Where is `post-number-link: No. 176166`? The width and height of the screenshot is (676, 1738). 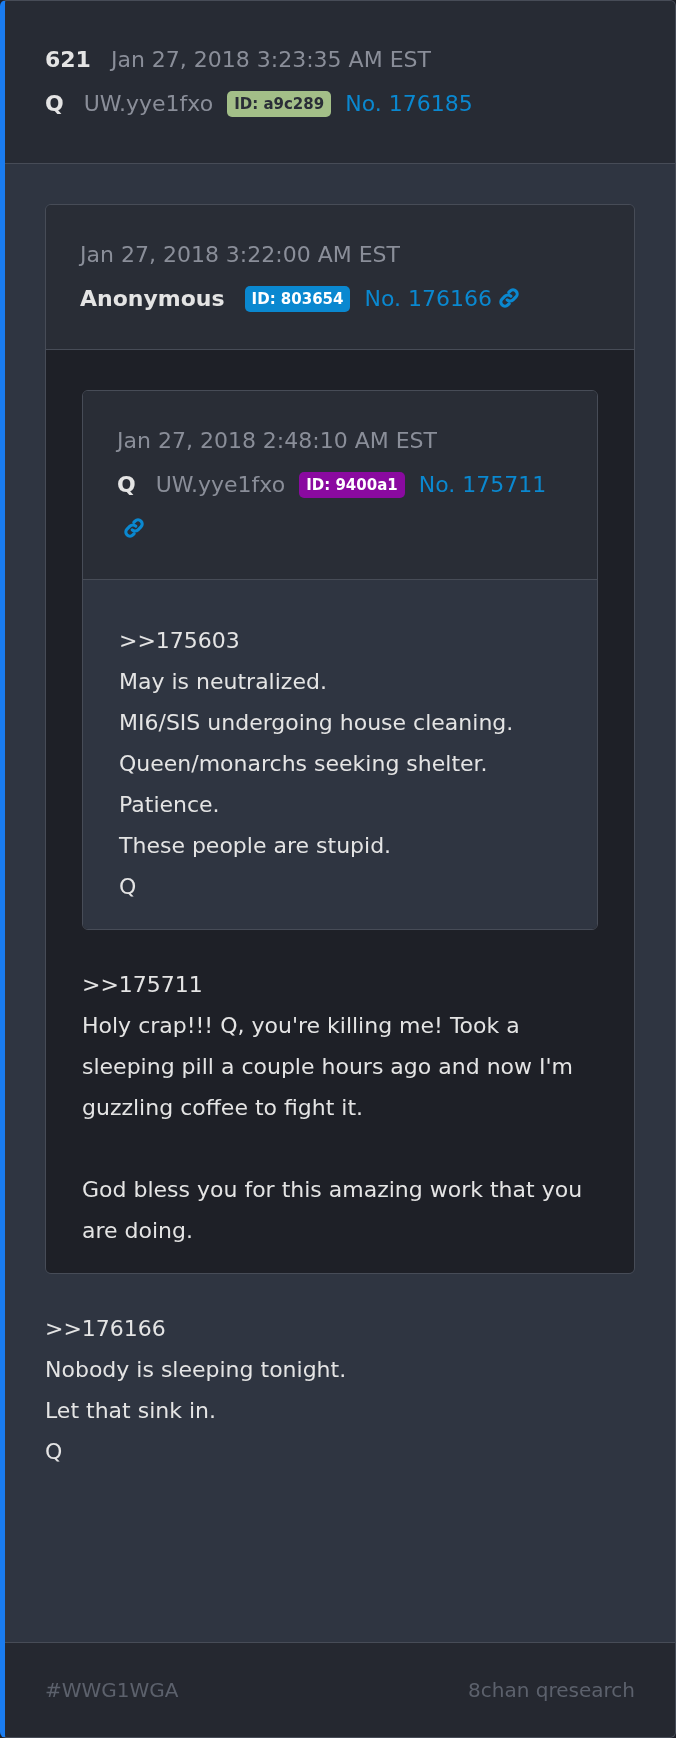
post-number-link: No. 176166 is located at coordinates (428, 298).